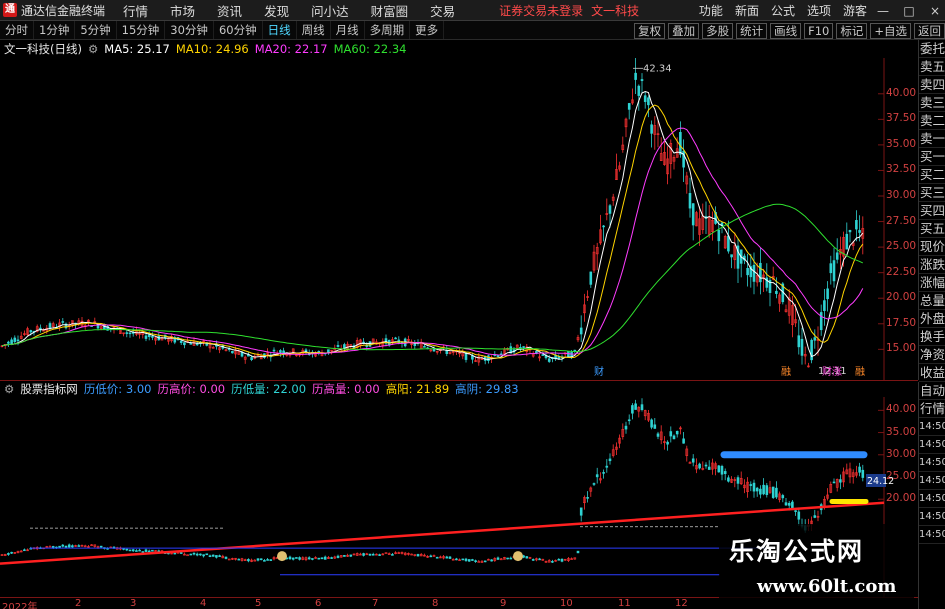 Image resolution: width=945 pixels, height=609 pixels. Describe the element at coordinates (932, 265) in the screenshot. I see `side-tab-12: 涨跌` at that location.